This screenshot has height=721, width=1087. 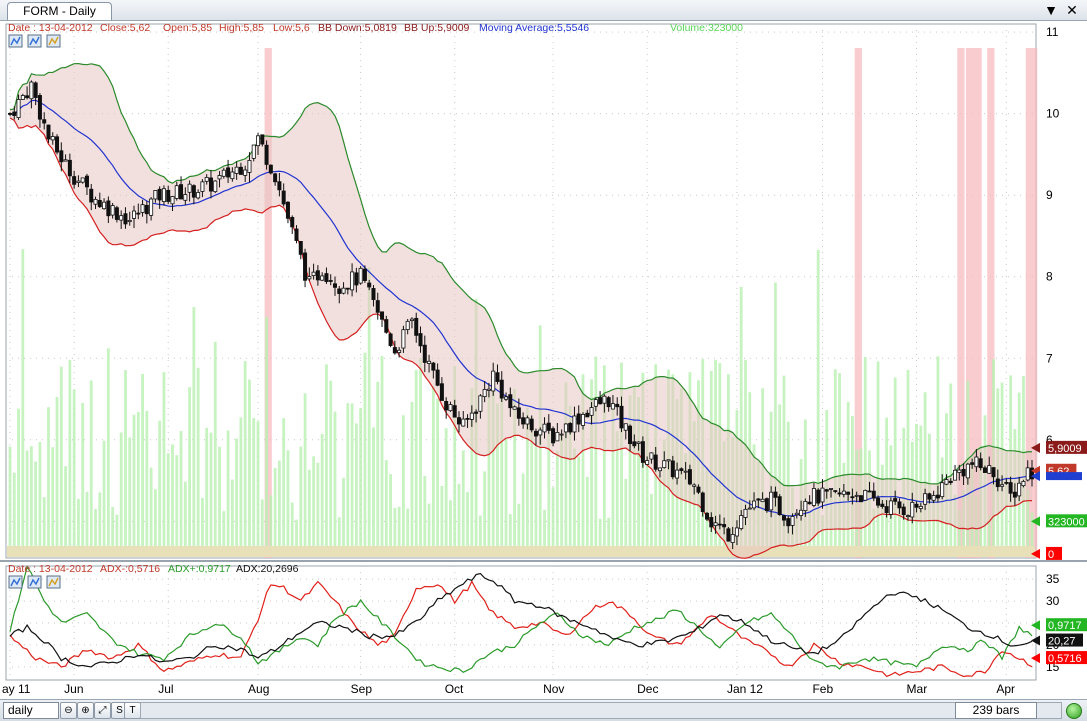 What do you see at coordinates (258, 689) in the screenshot?
I see `x-tick-label: Aug` at bounding box center [258, 689].